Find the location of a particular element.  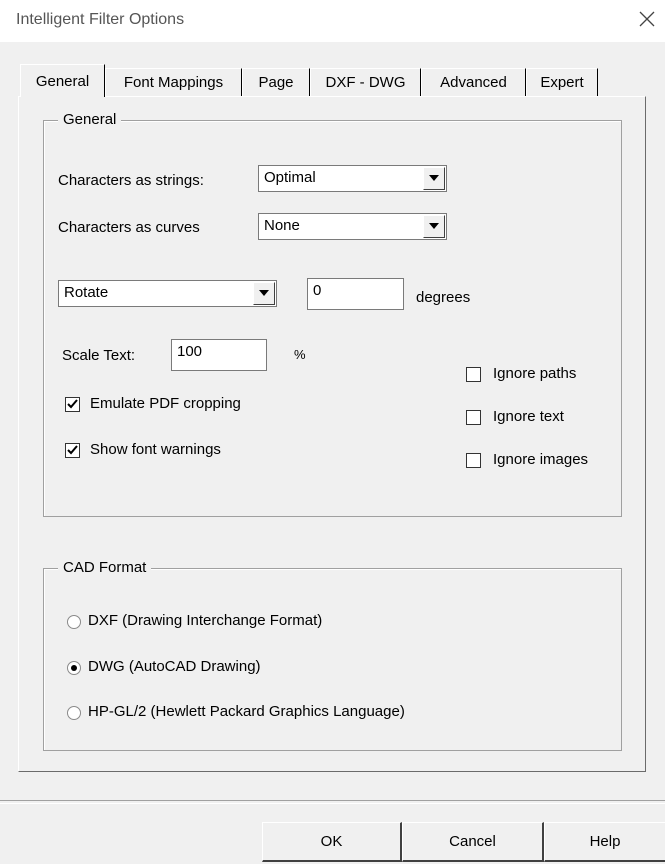

general-group-title: General is located at coordinates (90, 119).